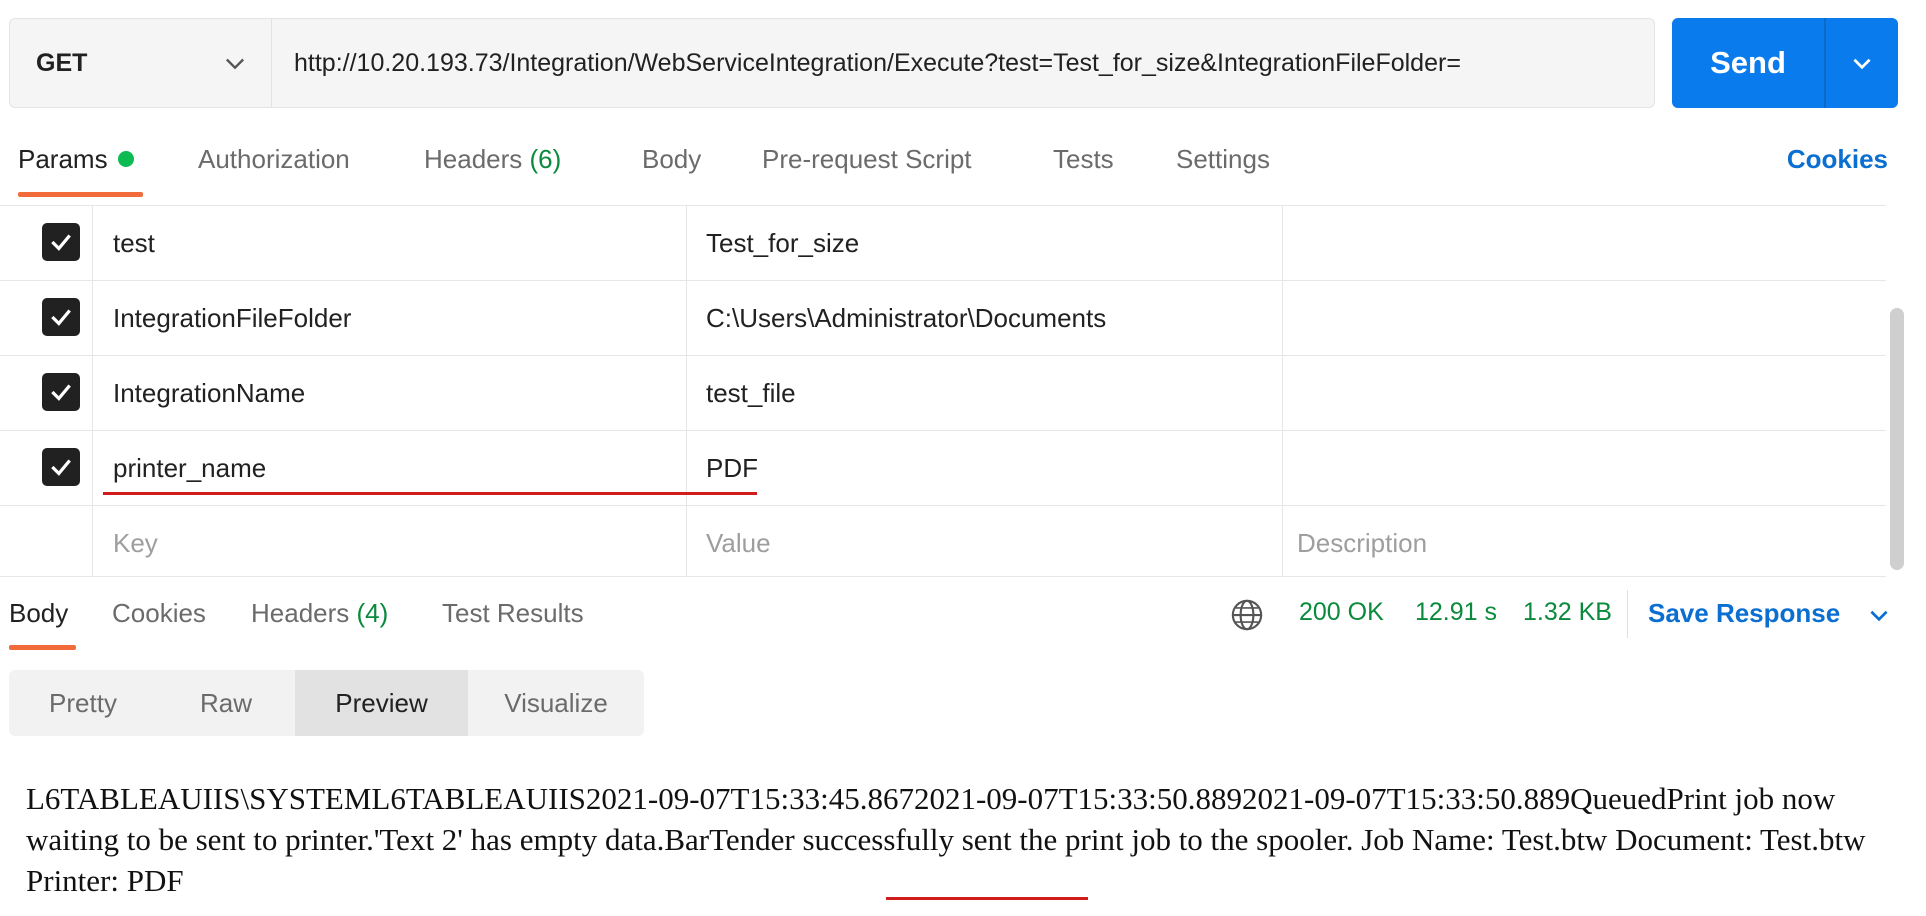 Image resolution: width=1926 pixels, height=916 pixels. I want to click on new-key-input: Key, so click(393, 543).